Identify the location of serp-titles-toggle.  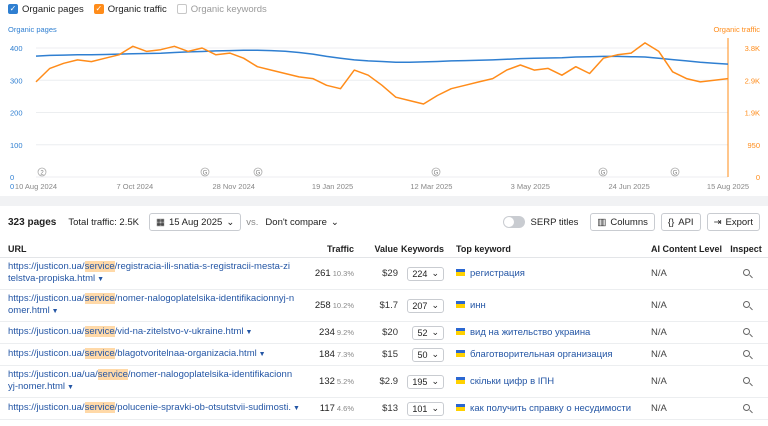
(513, 222).